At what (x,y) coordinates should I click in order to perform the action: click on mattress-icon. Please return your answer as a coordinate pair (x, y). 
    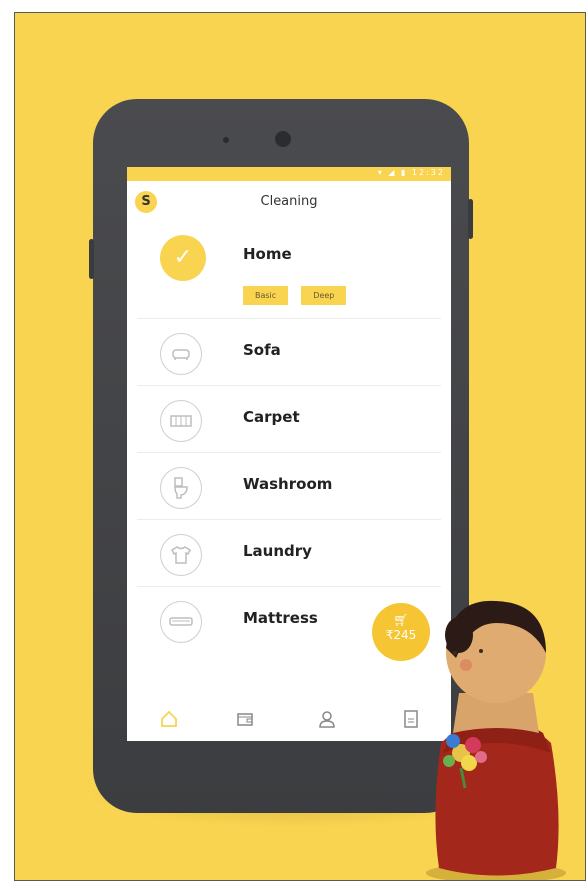
    Looking at the image, I should click on (181, 622).